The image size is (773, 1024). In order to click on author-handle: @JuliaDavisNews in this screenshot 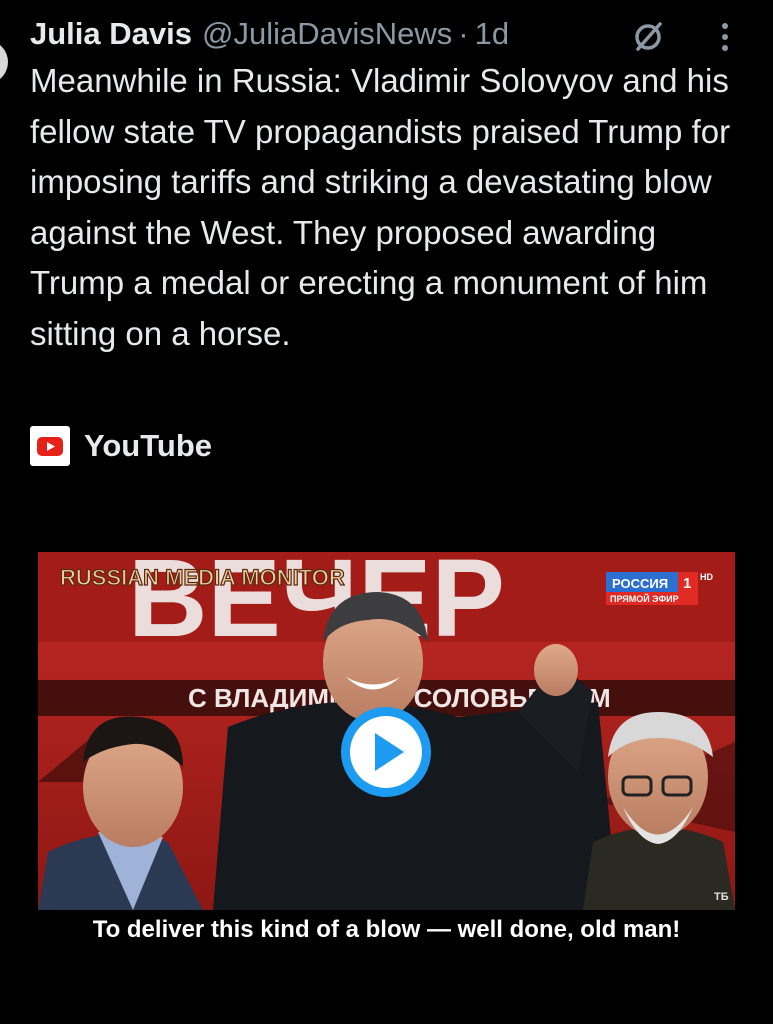, I will do `click(327, 34)`.